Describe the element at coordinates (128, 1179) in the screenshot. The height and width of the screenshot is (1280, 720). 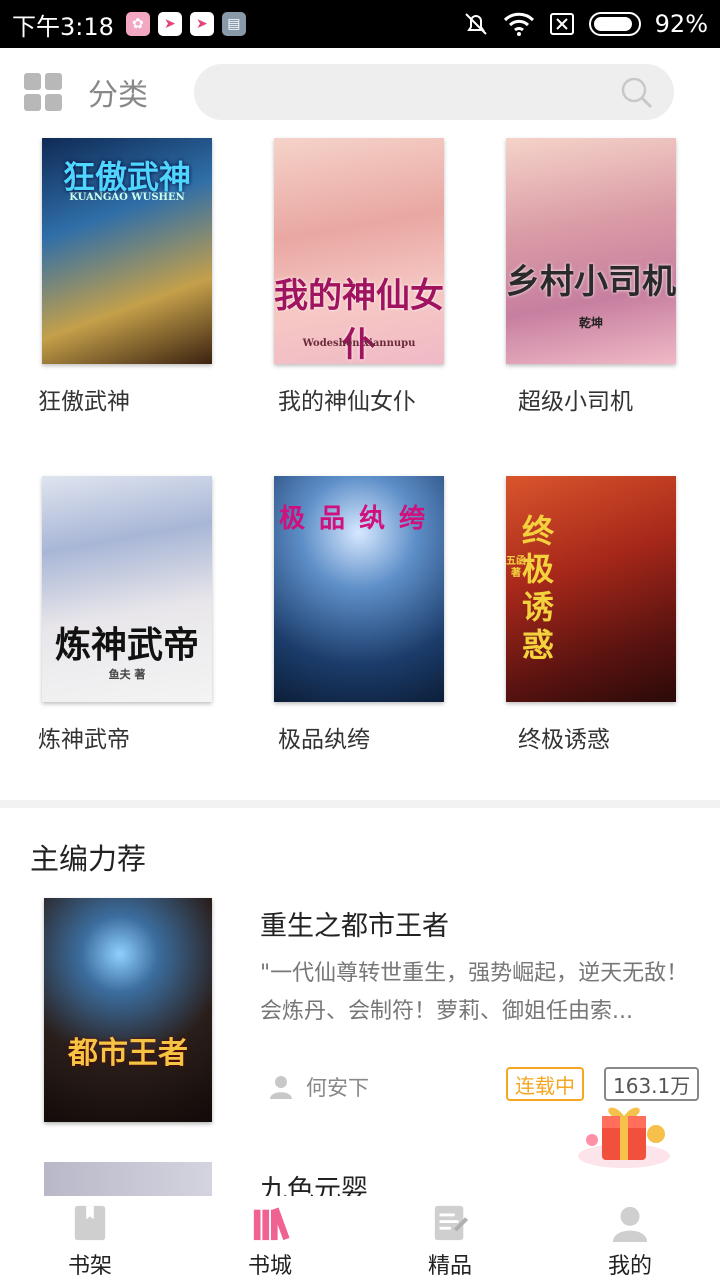
I see `book-cover` at that location.